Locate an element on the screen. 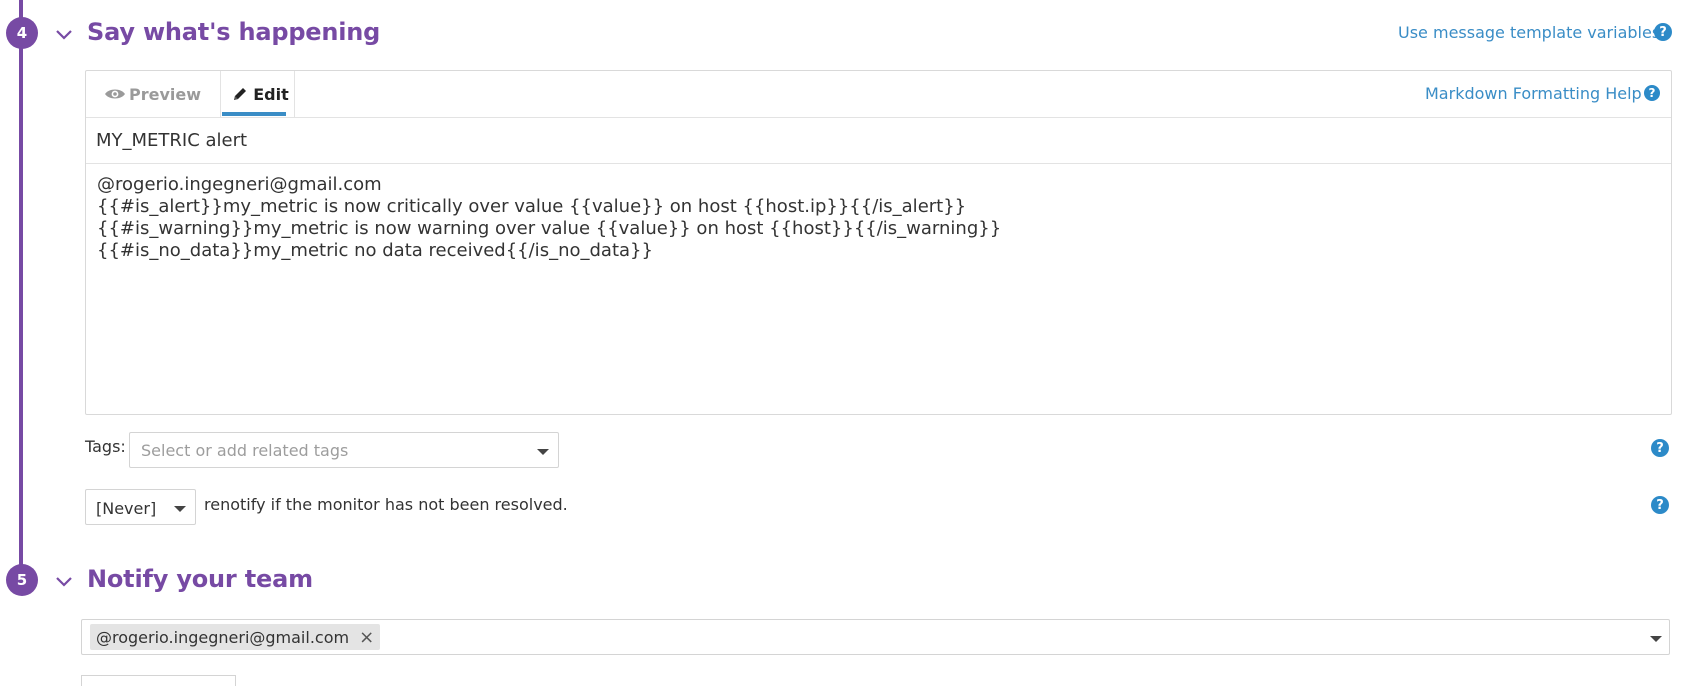 The height and width of the screenshot is (686, 1685). renotify-interval-value: [Never] is located at coordinates (126, 508).